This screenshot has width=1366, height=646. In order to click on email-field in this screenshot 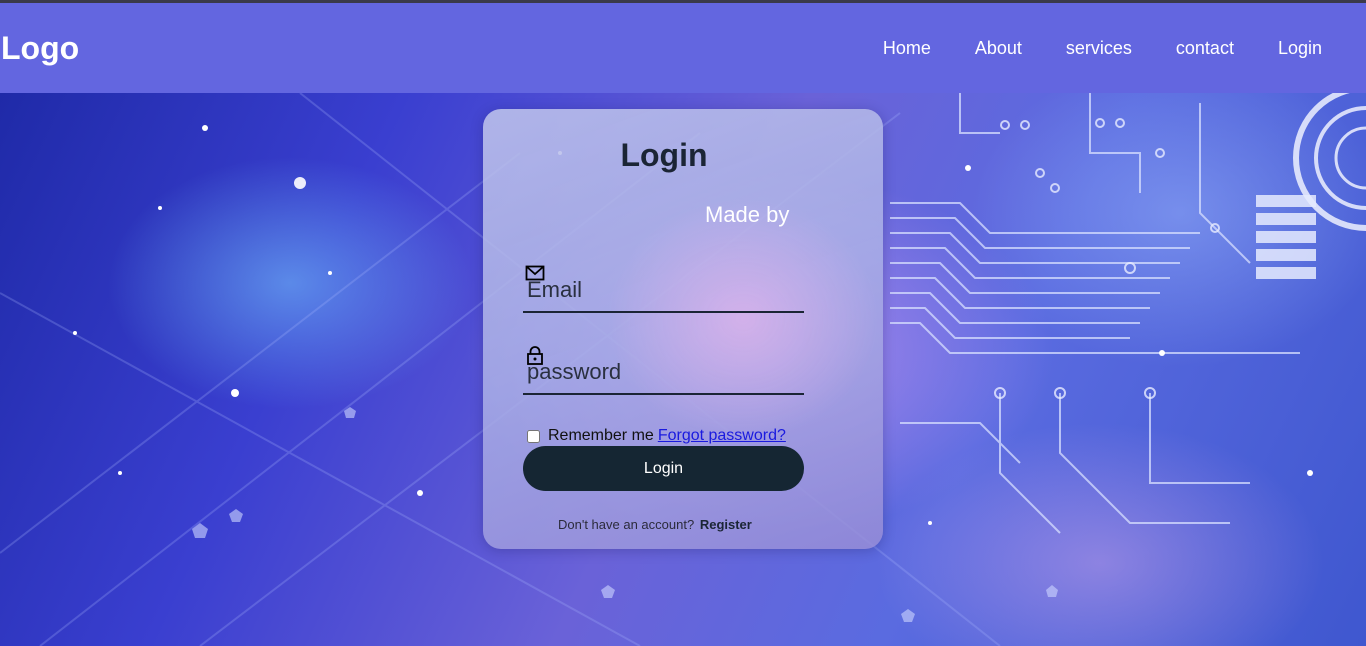, I will do `click(663, 288)`.